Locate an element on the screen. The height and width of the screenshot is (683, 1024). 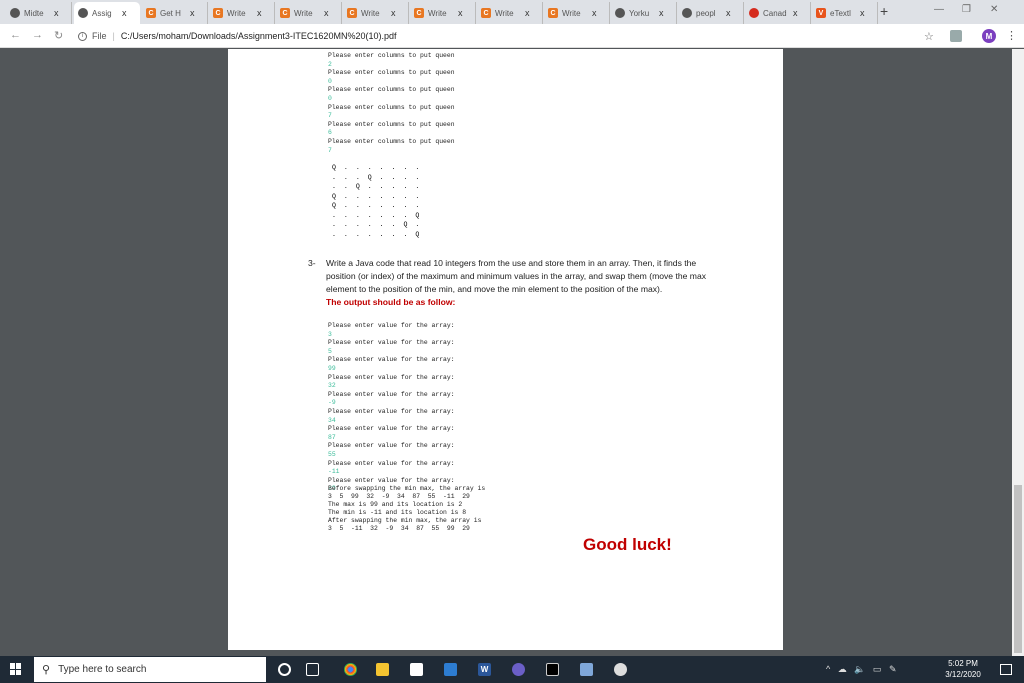
result-line: After swapping the min max, the array is is located at coordinates (405, 520).